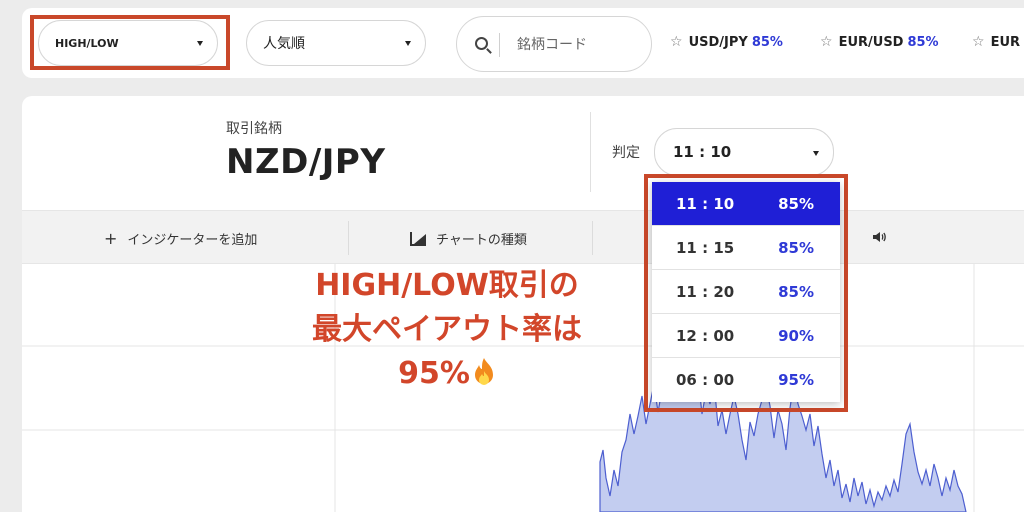  Describe the element at coordinates (499, 45) in the screenshot. I see `search-divider` at that location.